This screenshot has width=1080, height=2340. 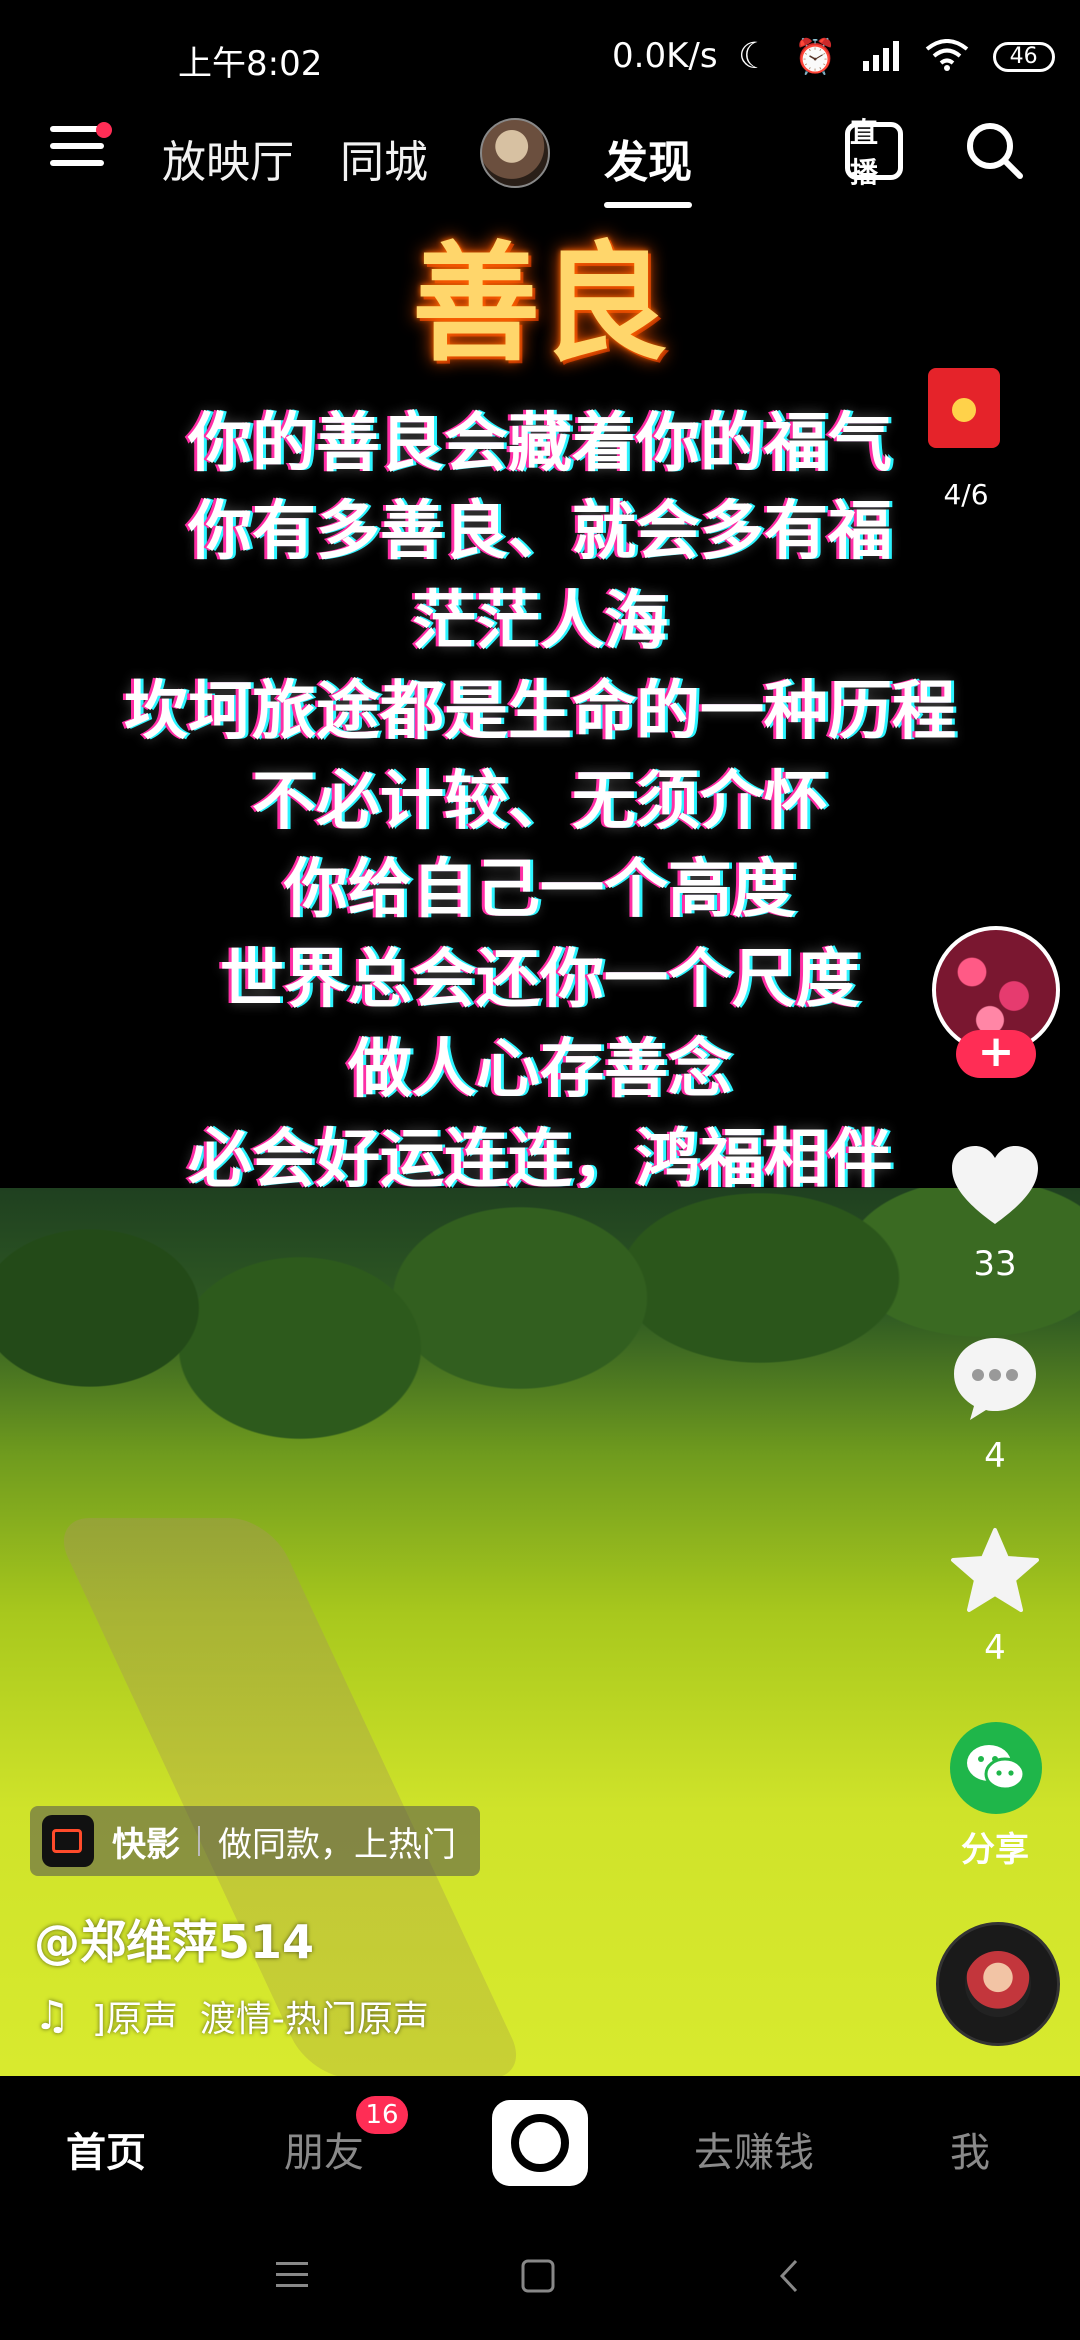 I want to click on comments-count: 4, so click(x=995, y=1456).